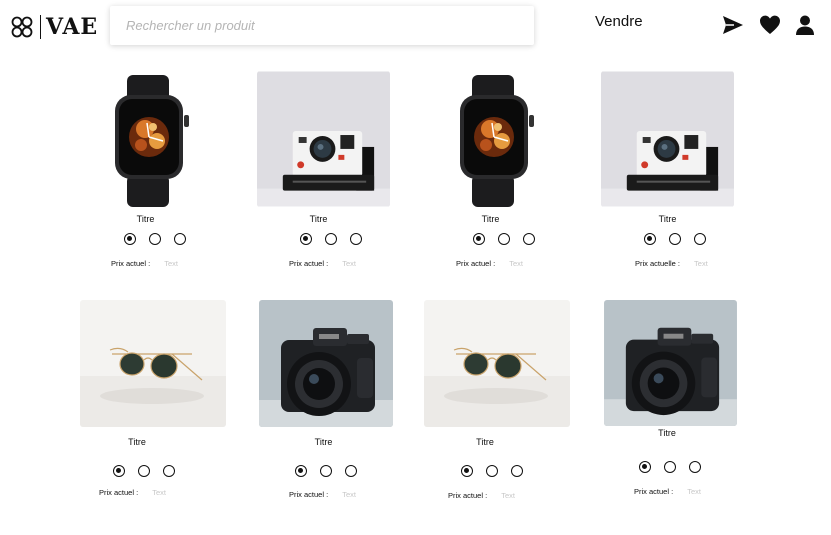 This screenshot has height=535, width=831. What do you see at coordinates (72, 27) in the screenshot?
I see `logo-text: VAE` at bounding box center [72, 27].